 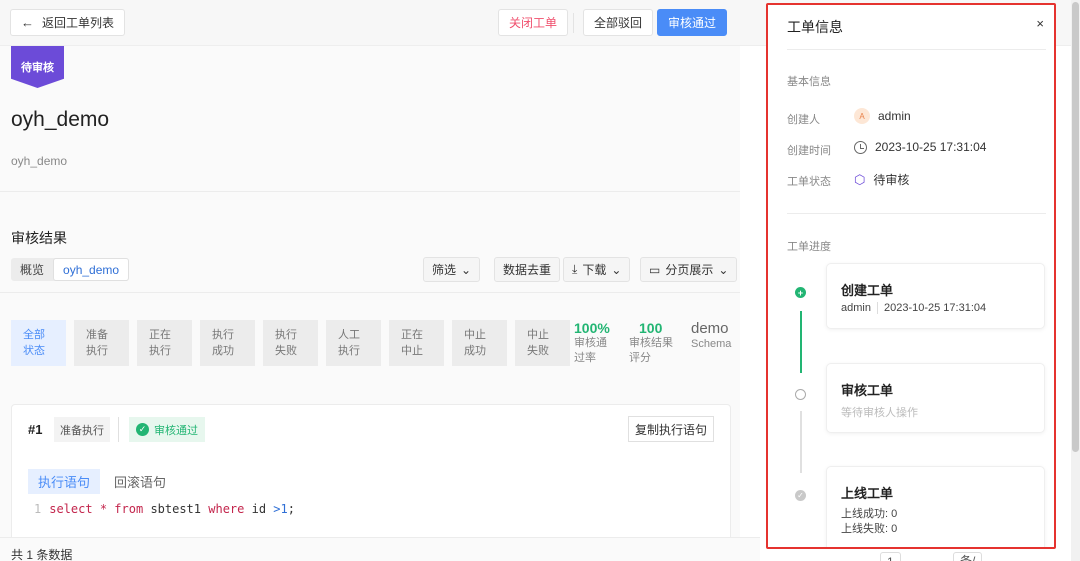 I want to click on paging-dropdown: ▭ 分页展示 ⌄, so click(x=689, y=269).